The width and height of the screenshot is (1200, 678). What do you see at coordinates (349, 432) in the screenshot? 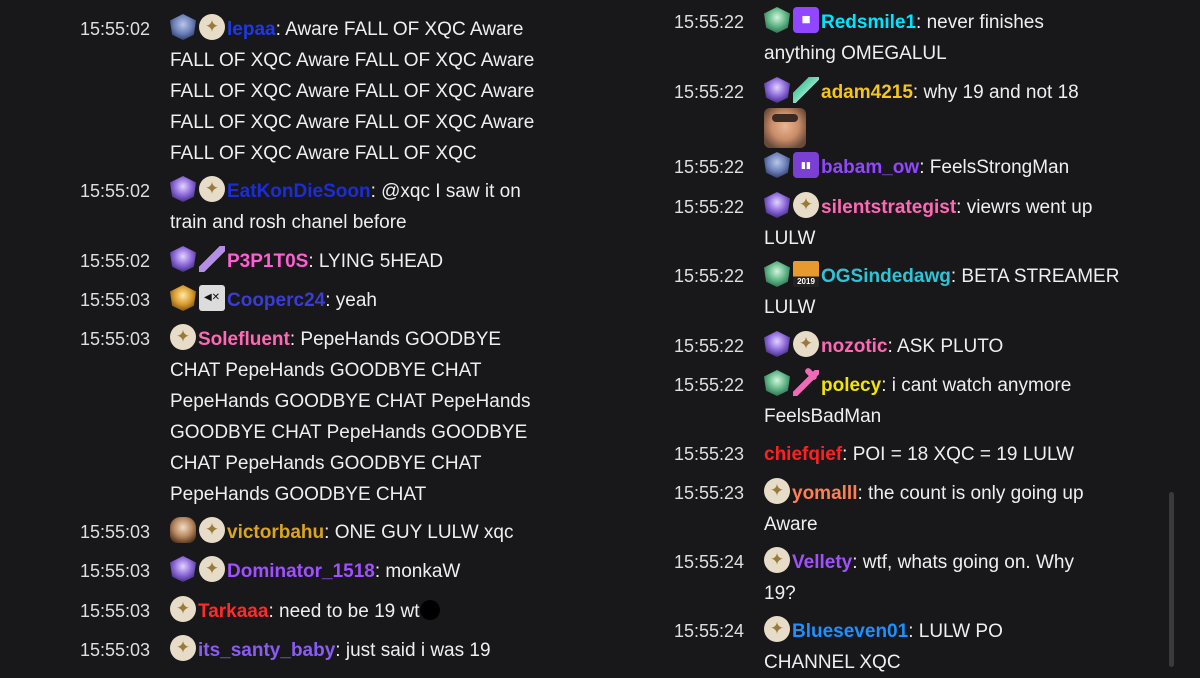
I see `message-continuation: GOODBYE CHAT PepeHands GOODBYE` at bounding box center [349, 432].